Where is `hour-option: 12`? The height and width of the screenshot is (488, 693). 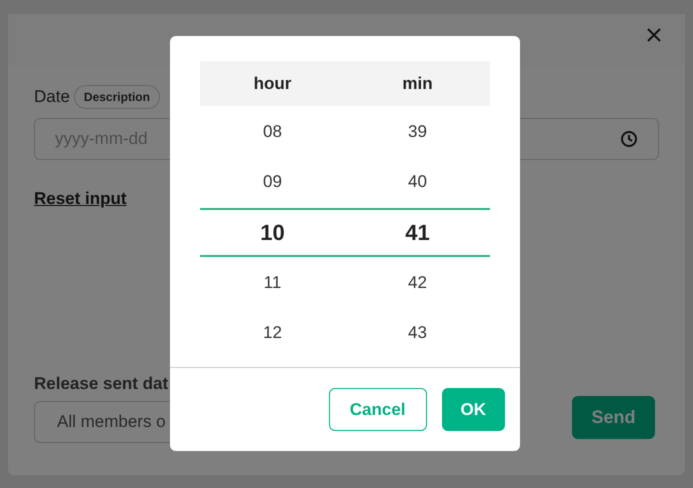
hour-option: 12 is located at coordinates (272, 333).